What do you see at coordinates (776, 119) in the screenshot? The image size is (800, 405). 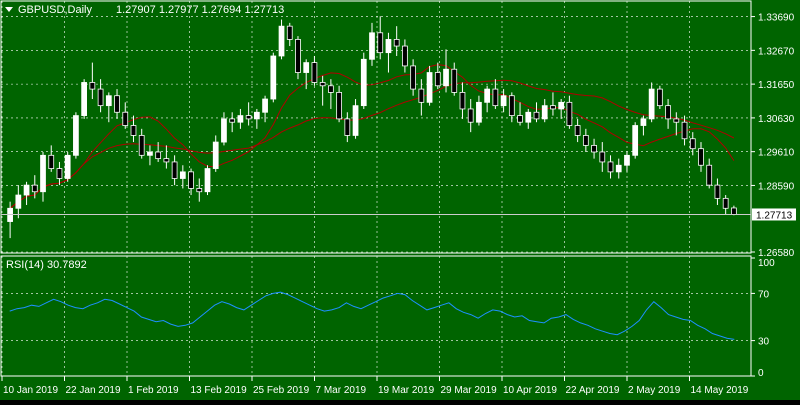 I see `price-tick-label: 1.30630` at bounding box center [776, 119].